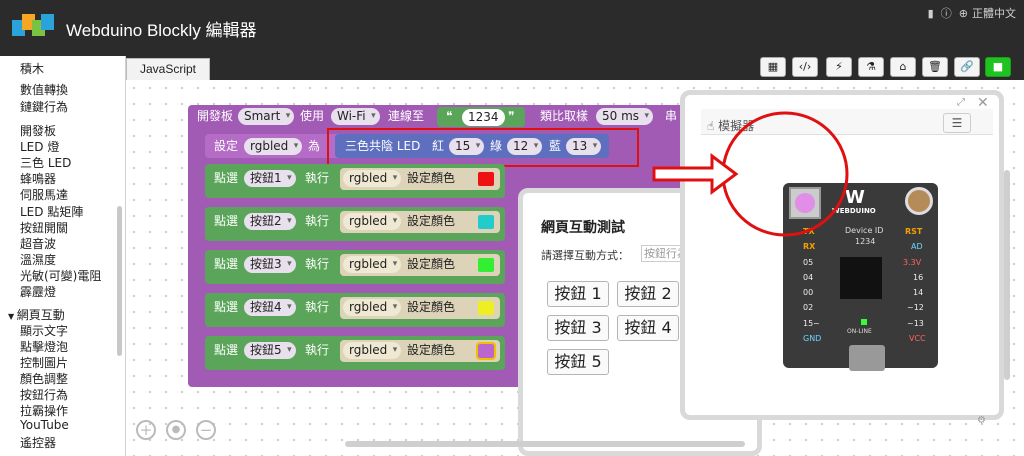 The image size is (1024, 456). Describe the element at coordinates (935, 67) in the screenshot. I see `trash-button: 🗑` at that location.